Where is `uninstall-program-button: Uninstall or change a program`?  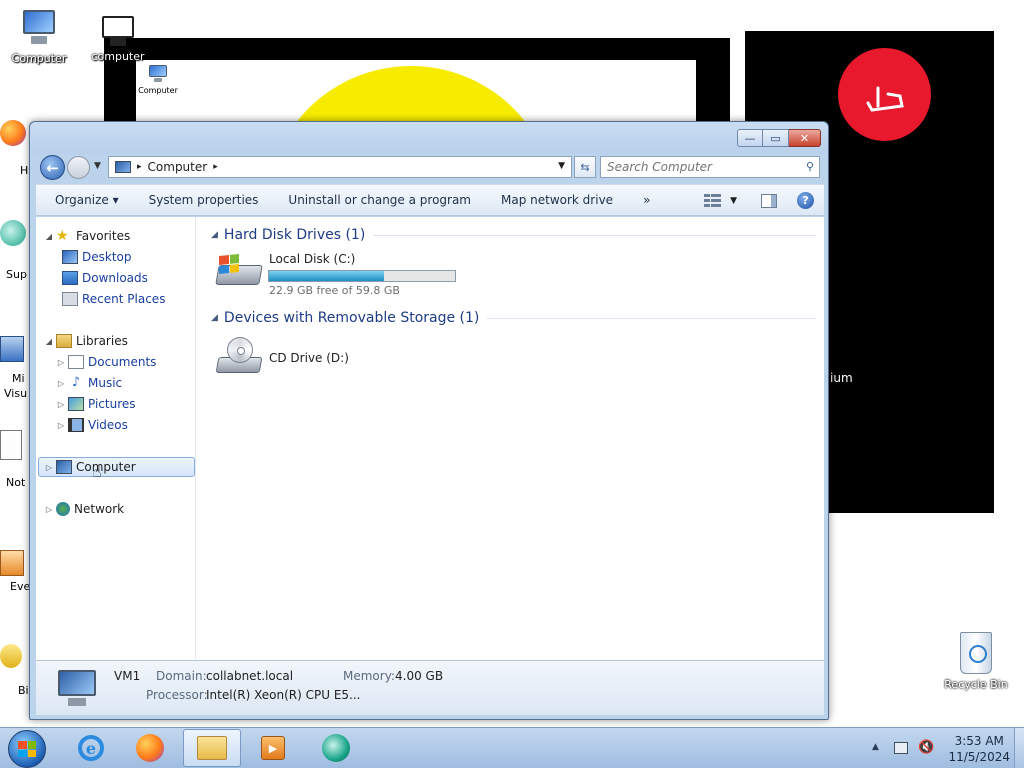 uninstall-program-button: Uninstall or change a program is located at coordinates (379, 200).